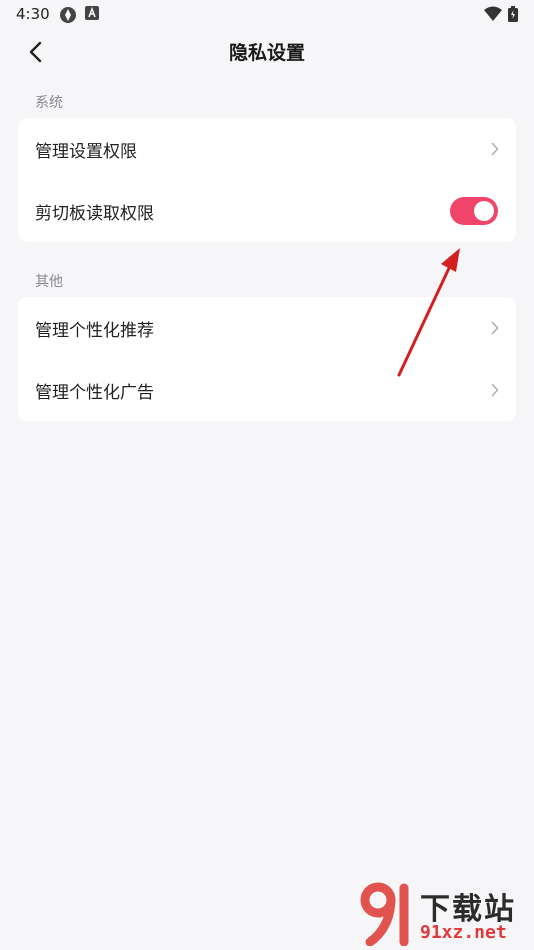 Image resolution: width=534 pixels, height=950 pixels. What do you see at coordinates (267, 328) in the screenshot?
I see `row-personalized-recommendation: 管理个性化推荐` at bounding box center [267, 328].